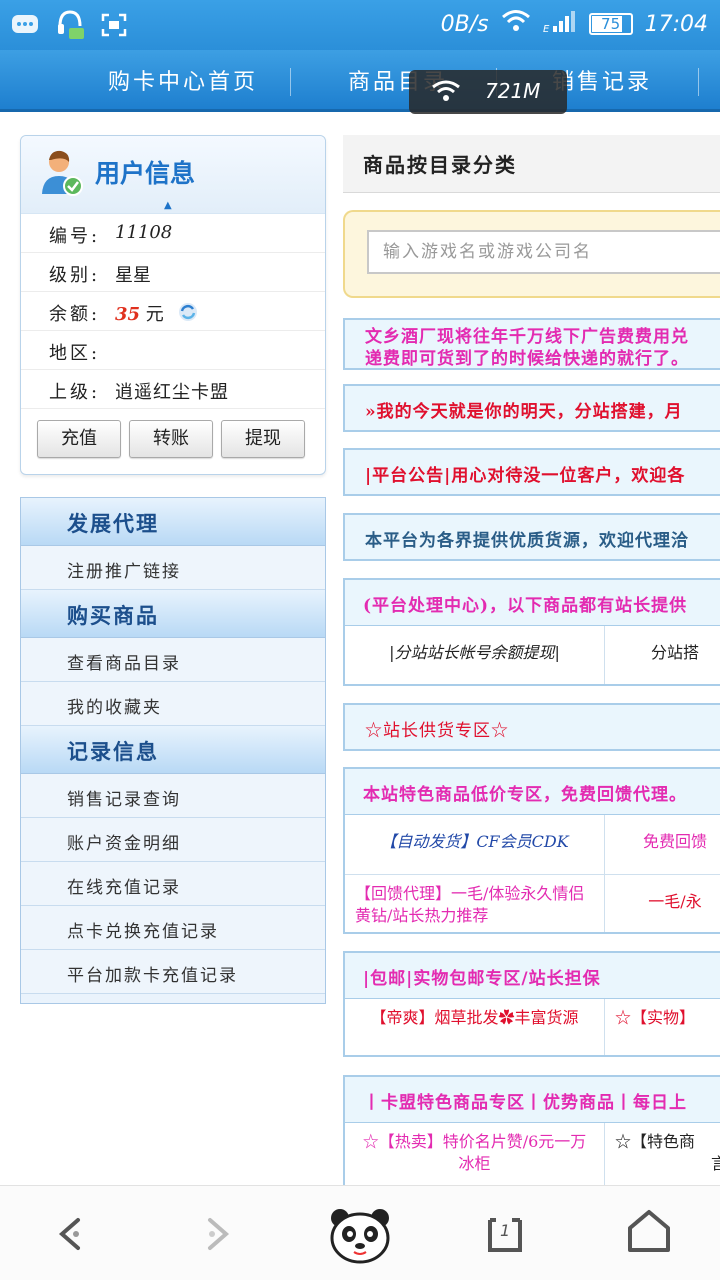  Describe the element at coordinates (698, 82) in the screenshot. I see `nav-divider` at that location.